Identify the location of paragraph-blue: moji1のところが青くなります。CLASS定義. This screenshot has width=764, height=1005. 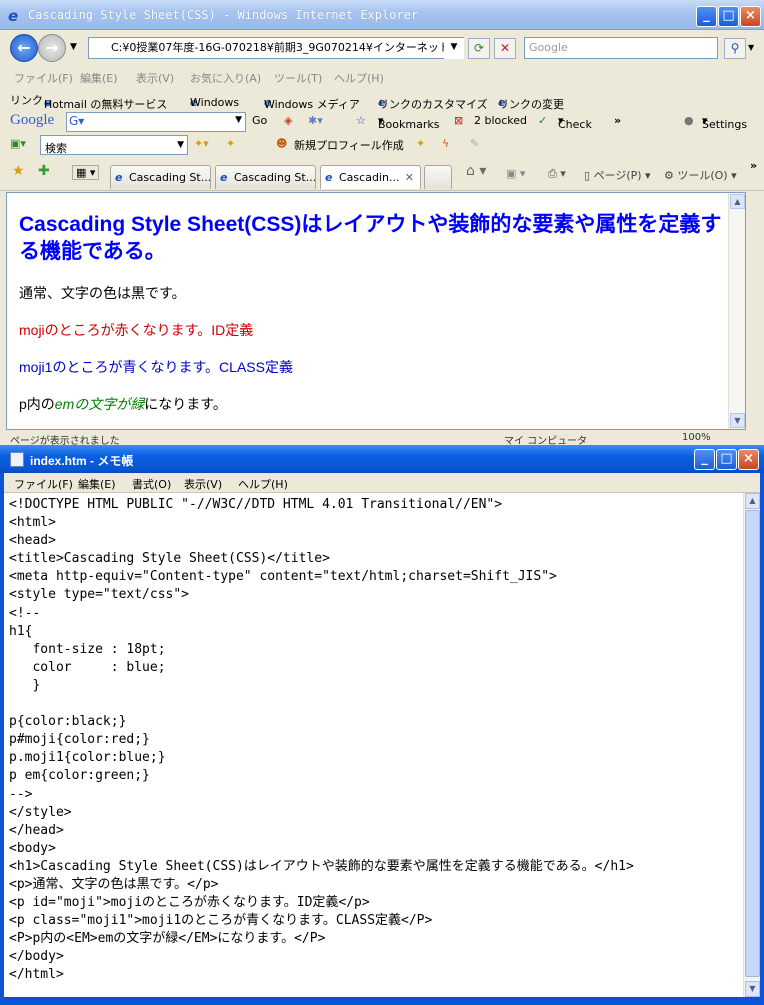
(156, 367).